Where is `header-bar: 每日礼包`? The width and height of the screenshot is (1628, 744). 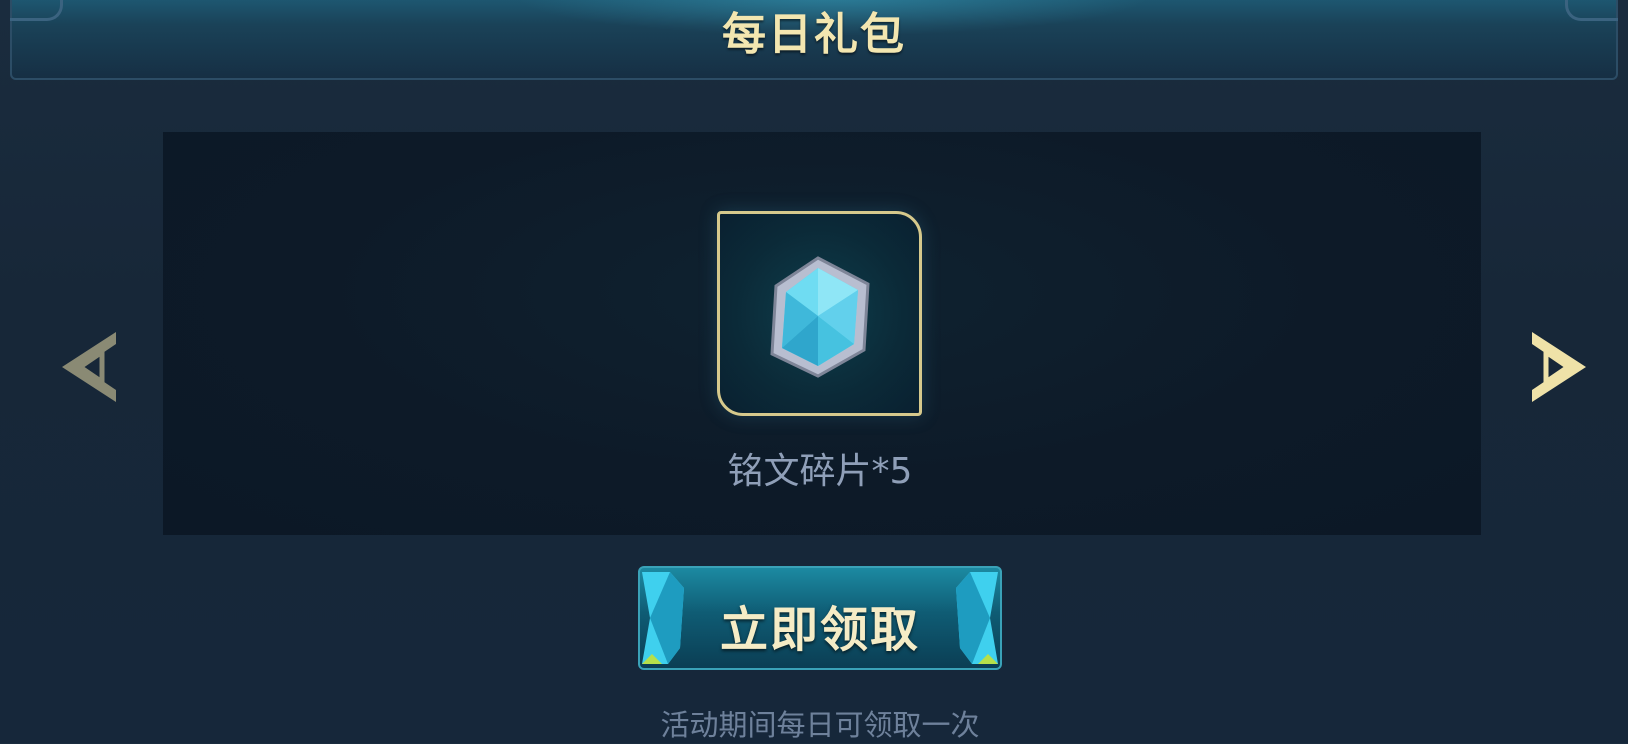
header-bar: 每日礼包 is located at coordinates (814, 40).